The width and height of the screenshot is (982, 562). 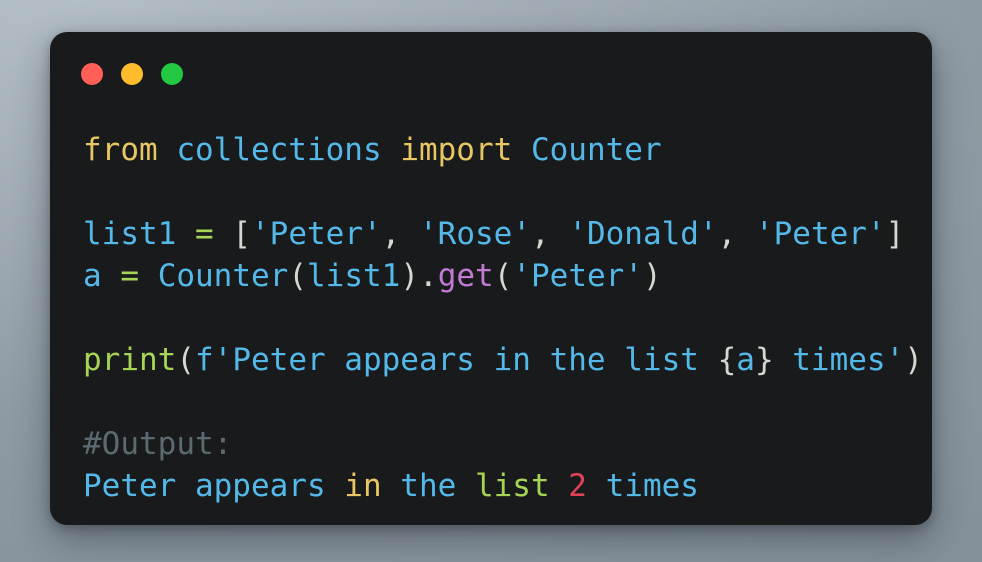 What do you see at coordinates (642, 486) in the screenshot?
I see `code-token-identifier: times` at bounding box center [642, 486].